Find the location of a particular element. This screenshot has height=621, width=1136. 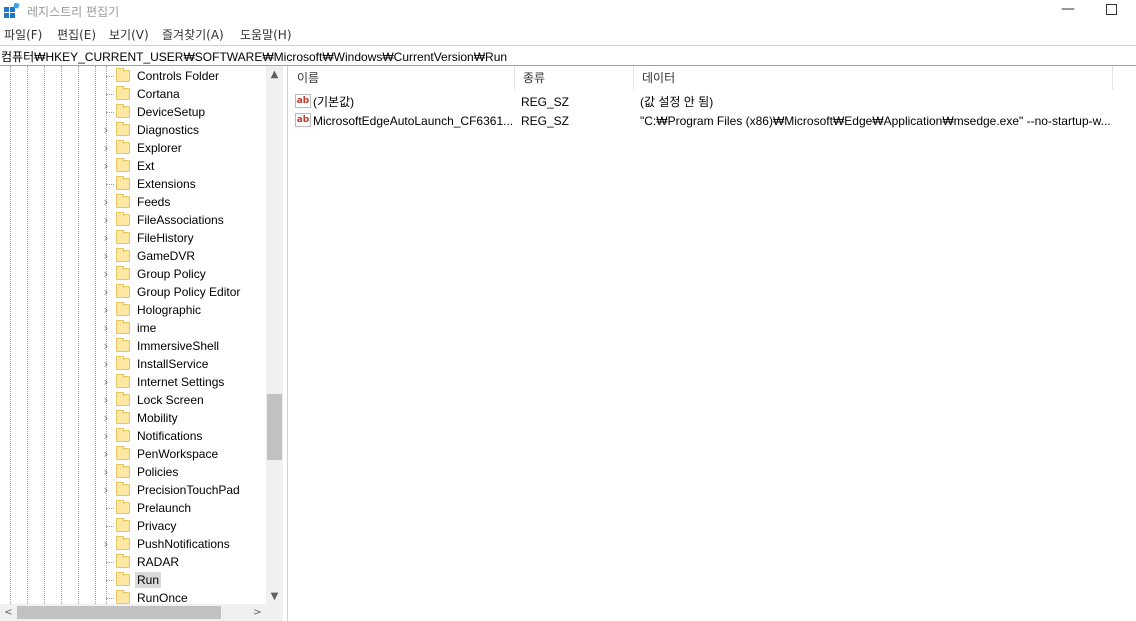

tree-item: › Internet Settings is located at coordinates (185, 382).